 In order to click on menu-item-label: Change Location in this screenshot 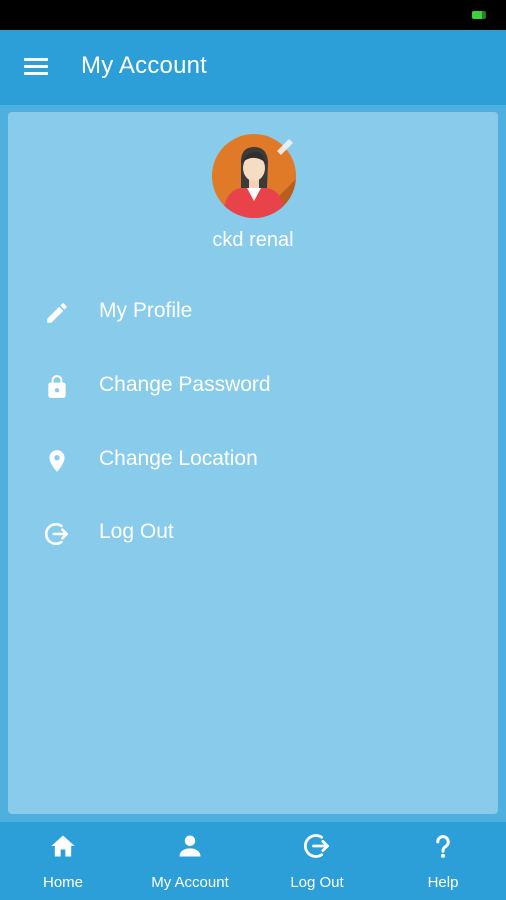, I will do `click(178, 458)`.